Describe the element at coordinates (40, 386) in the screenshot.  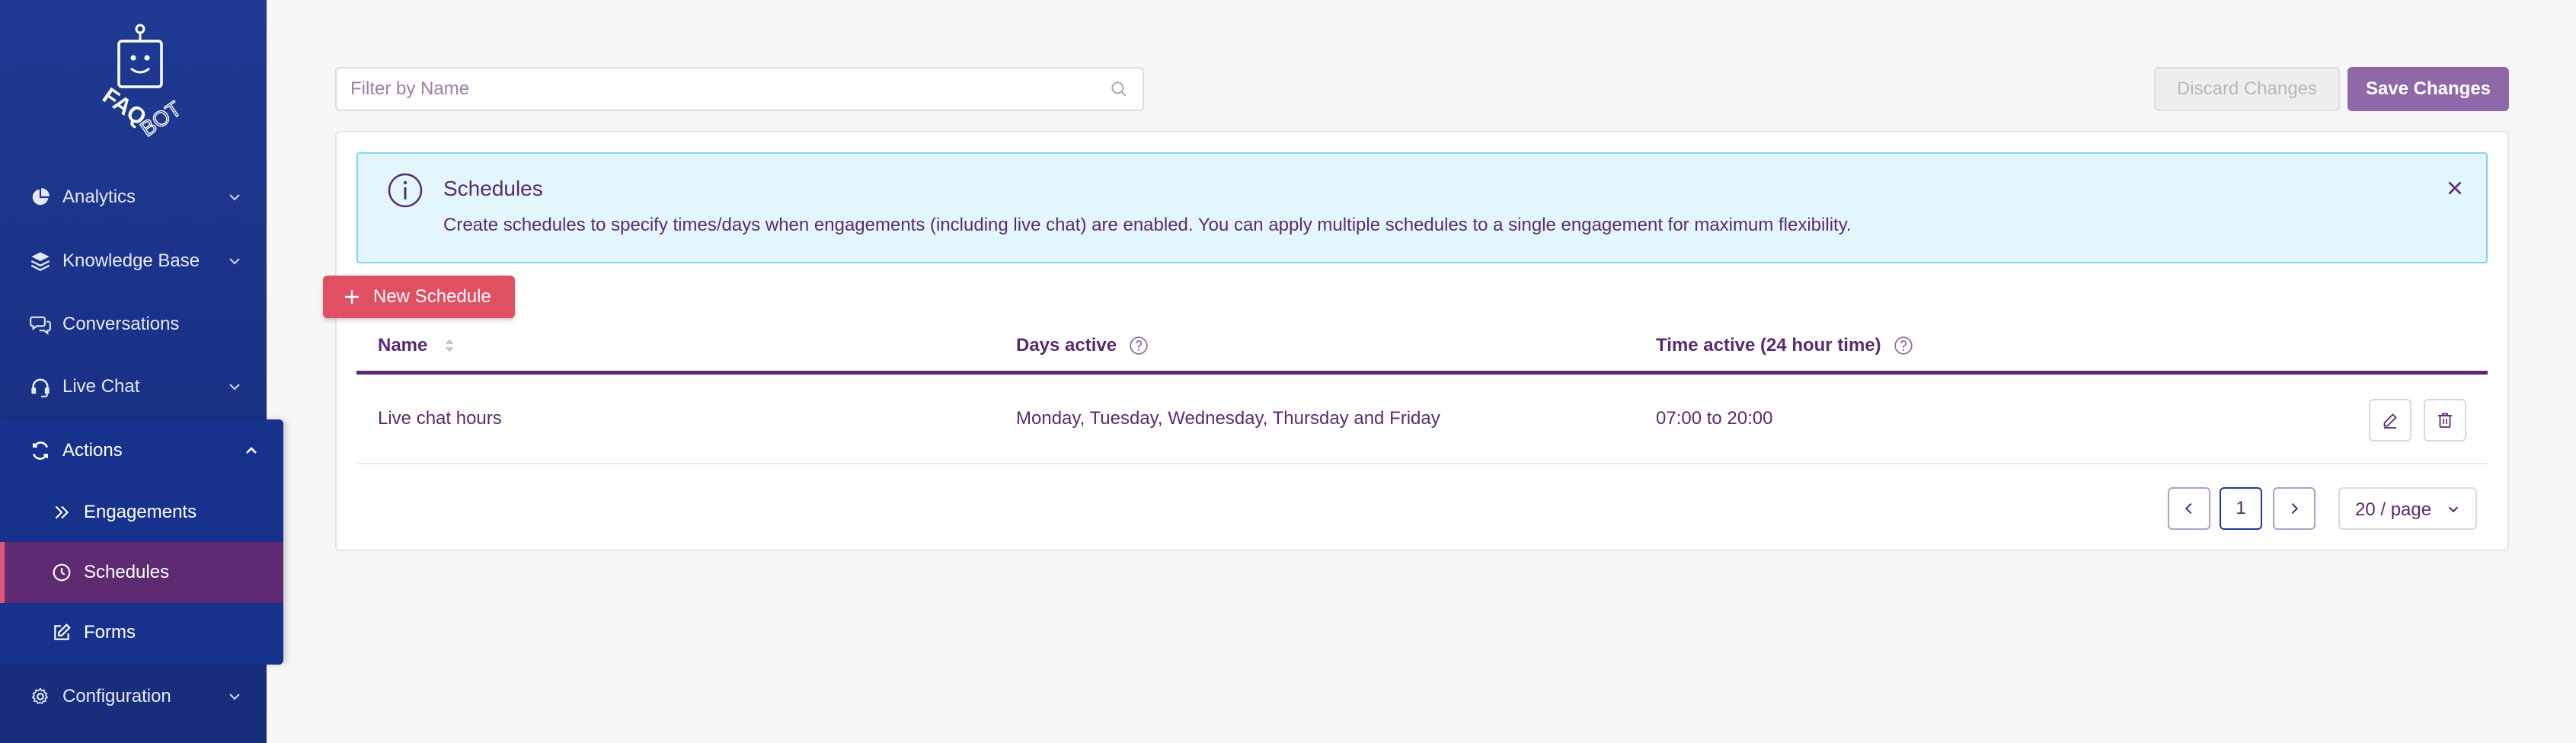
I see `headset-icon` at that location.